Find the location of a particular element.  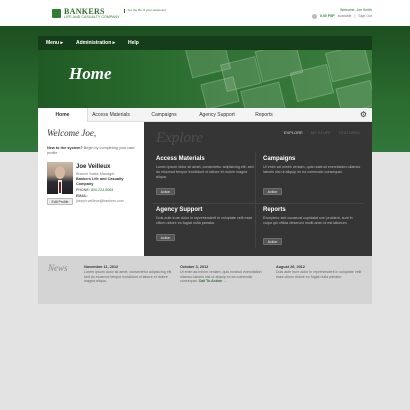

tab-campaigns: Campaigns is located at coordinates (164, 115).